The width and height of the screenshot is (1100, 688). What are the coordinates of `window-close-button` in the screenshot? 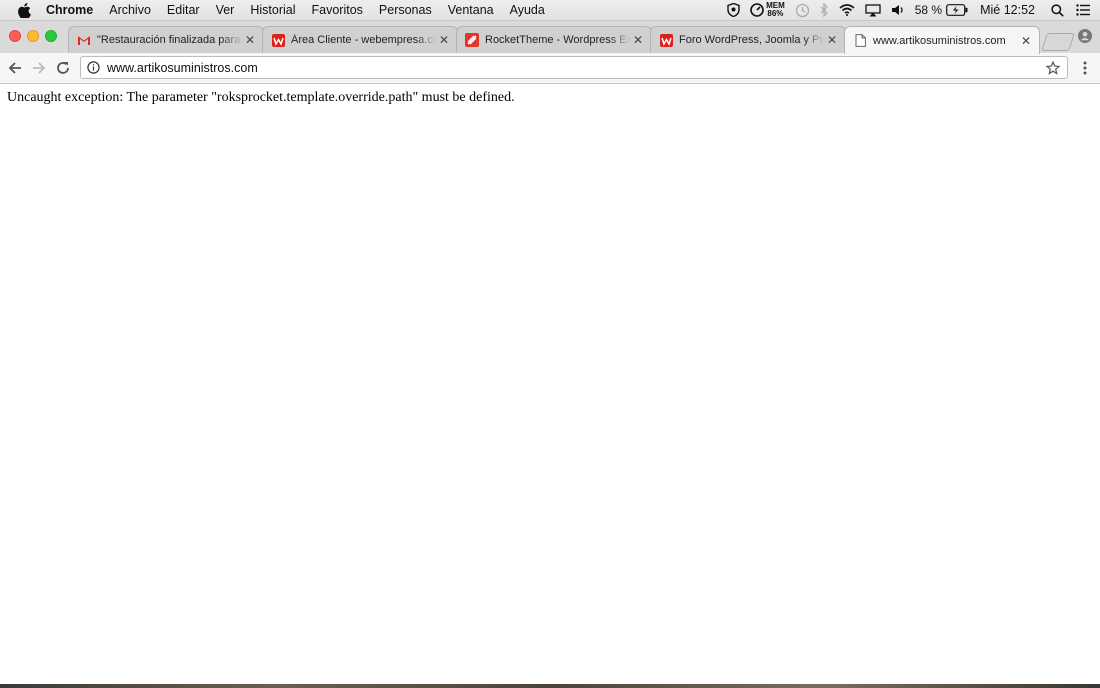 It's located at (15, 36).